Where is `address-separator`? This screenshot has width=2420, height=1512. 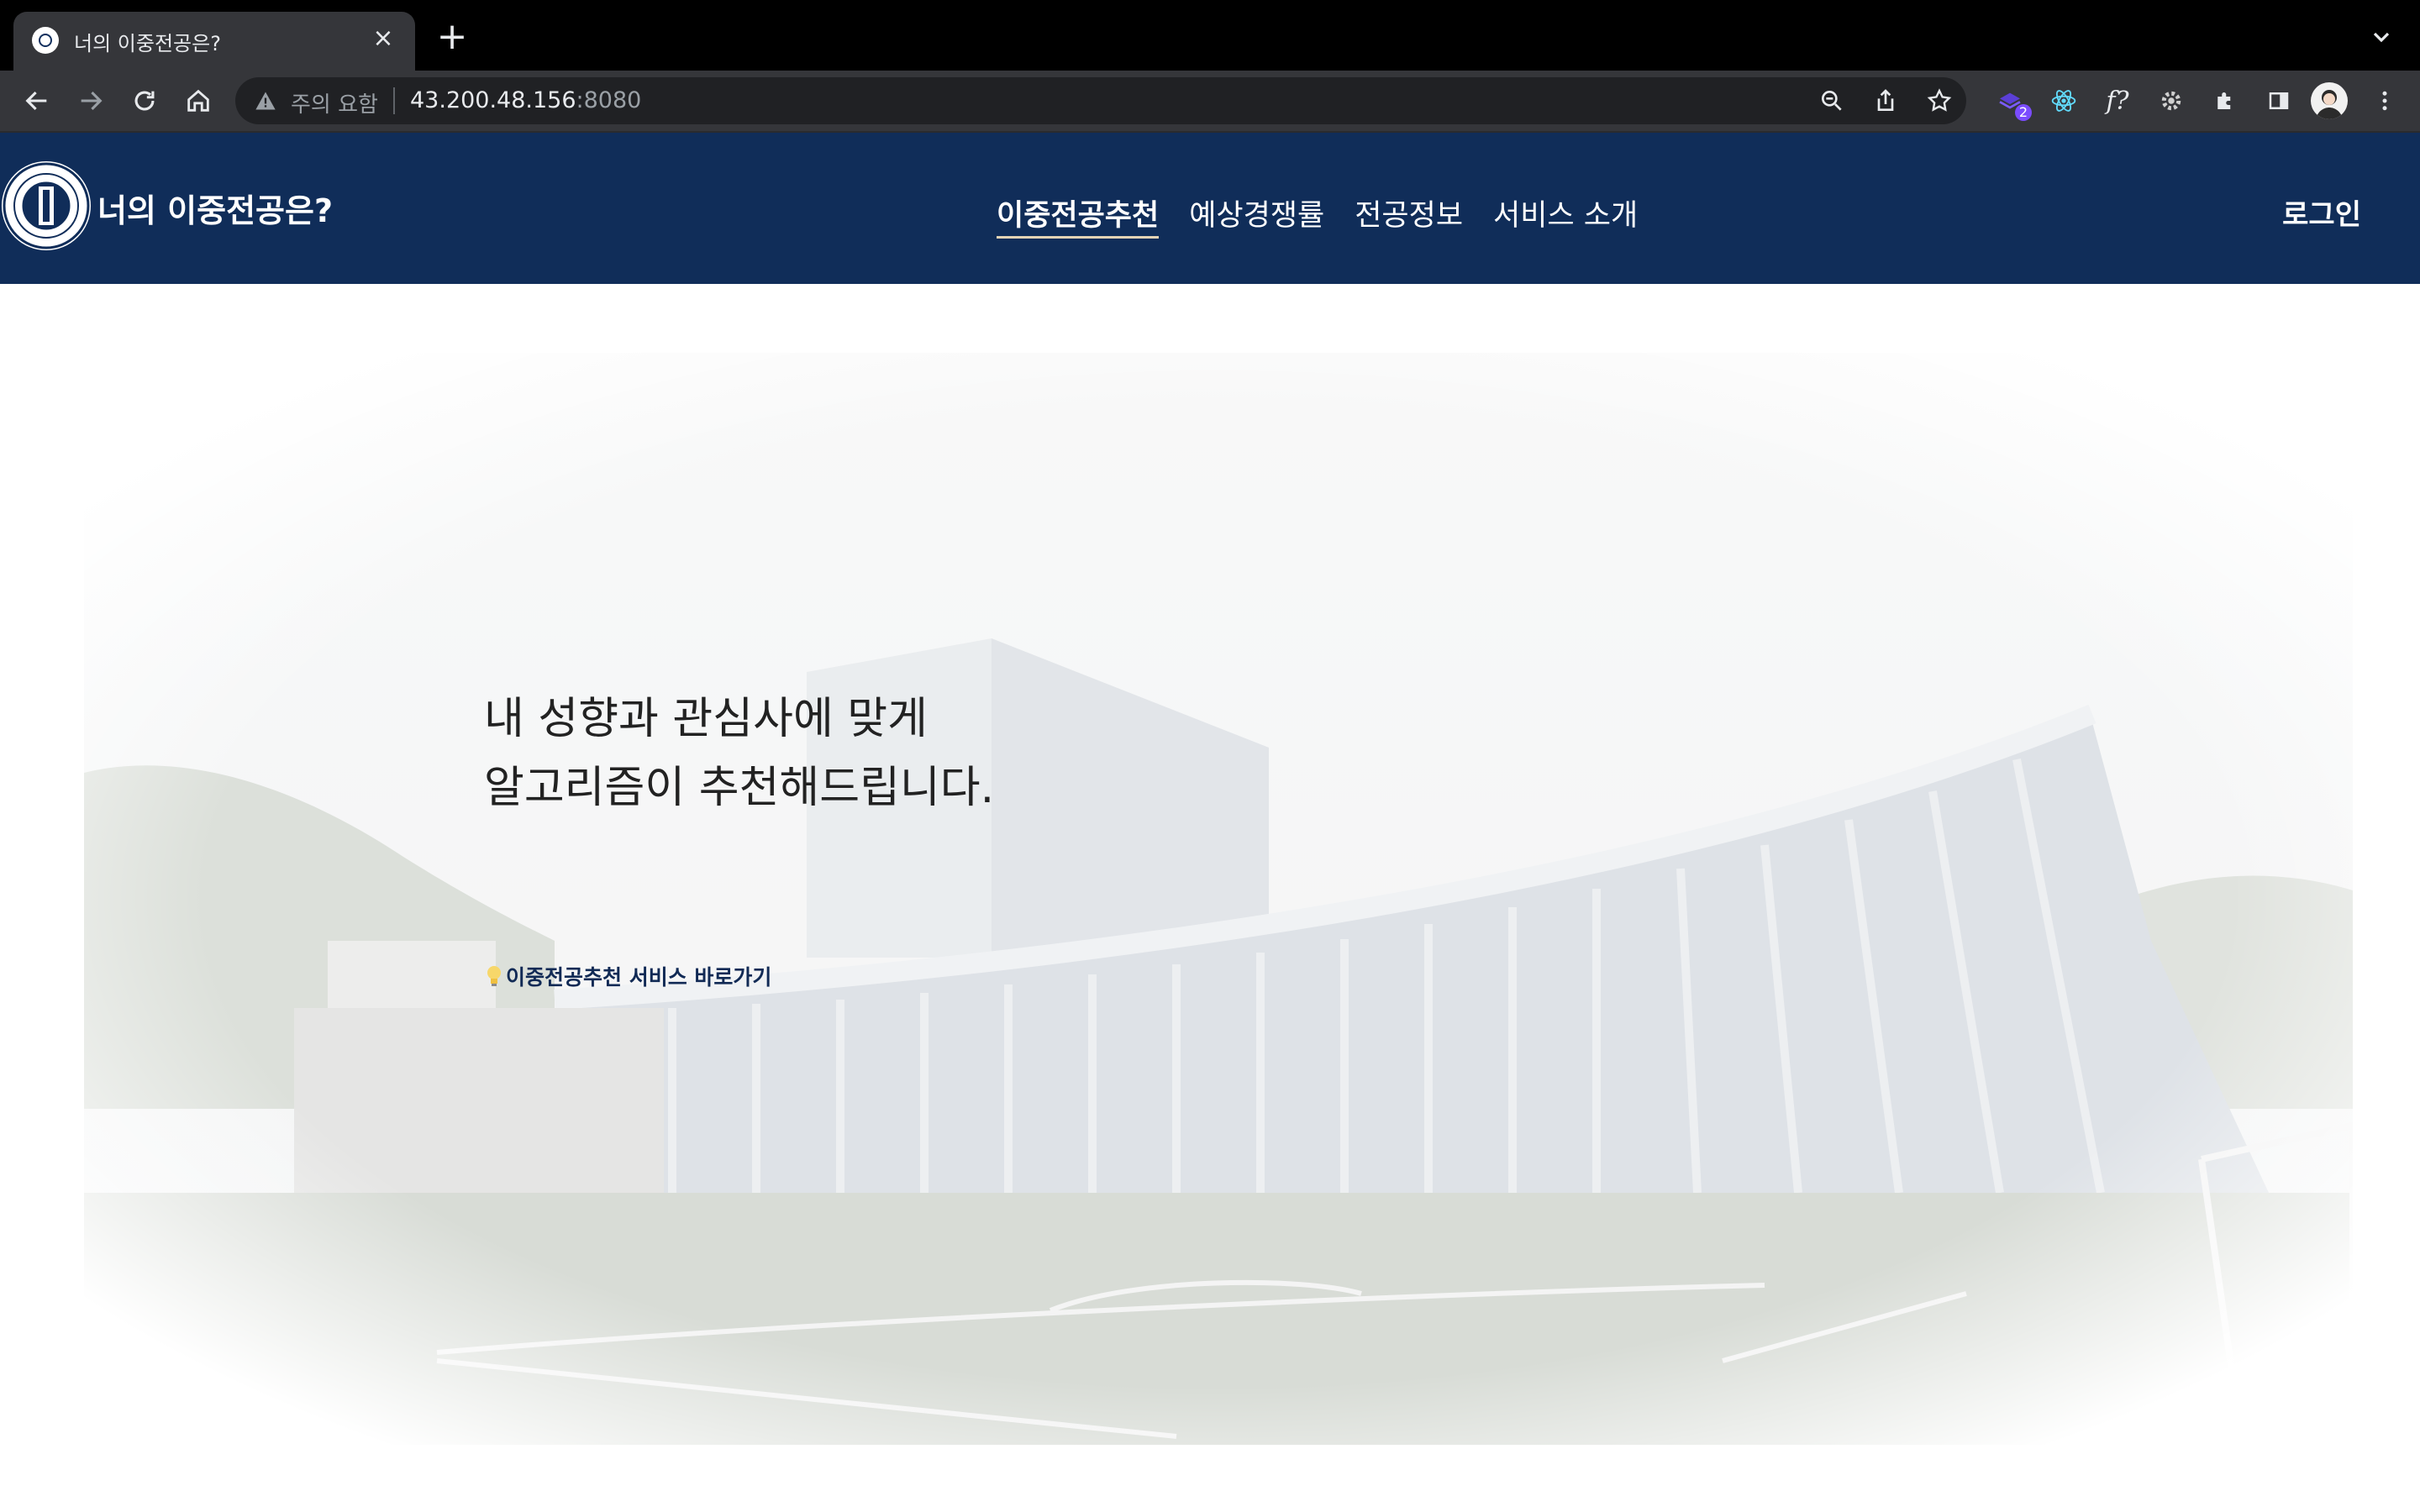 address-separator is located at coordinates (394, 100).